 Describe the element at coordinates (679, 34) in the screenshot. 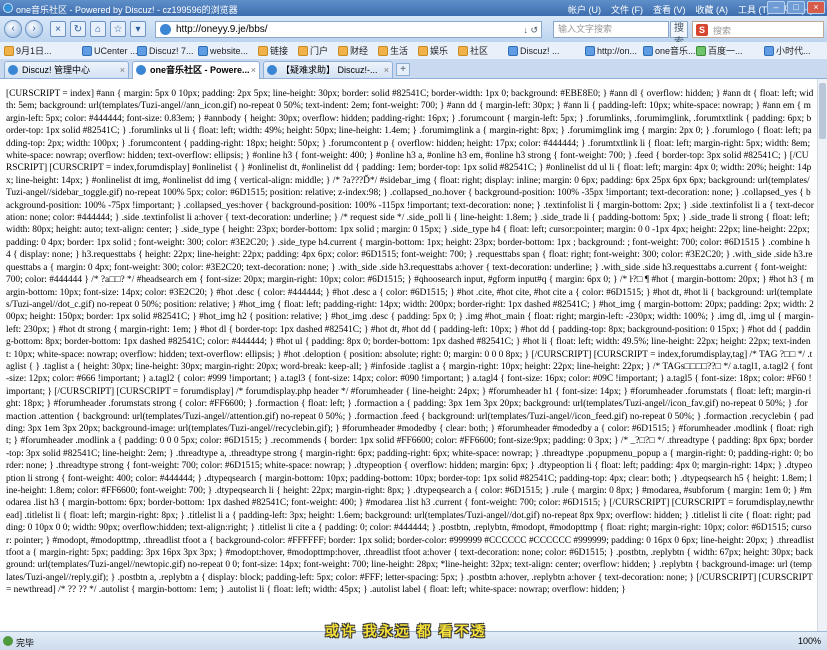

I see `search-button: 搜索` at that location.